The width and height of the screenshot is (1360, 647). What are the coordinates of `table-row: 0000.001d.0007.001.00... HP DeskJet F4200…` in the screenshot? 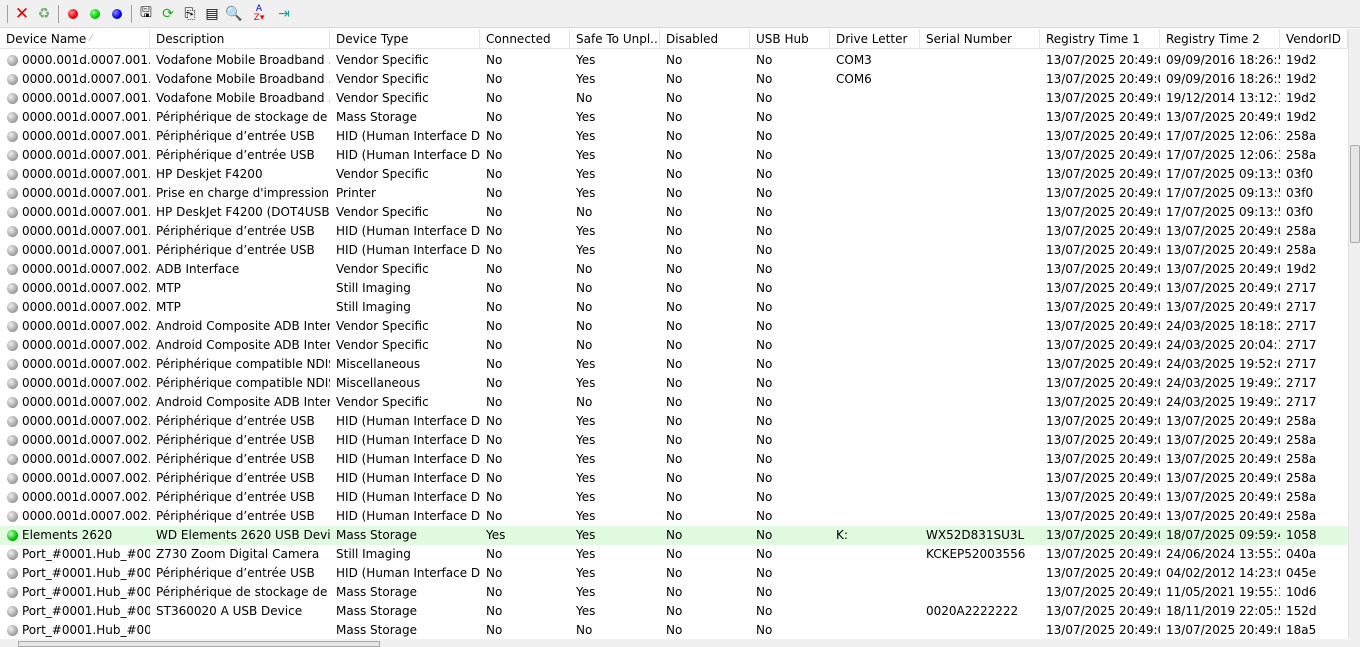 It's located at (674, 212).